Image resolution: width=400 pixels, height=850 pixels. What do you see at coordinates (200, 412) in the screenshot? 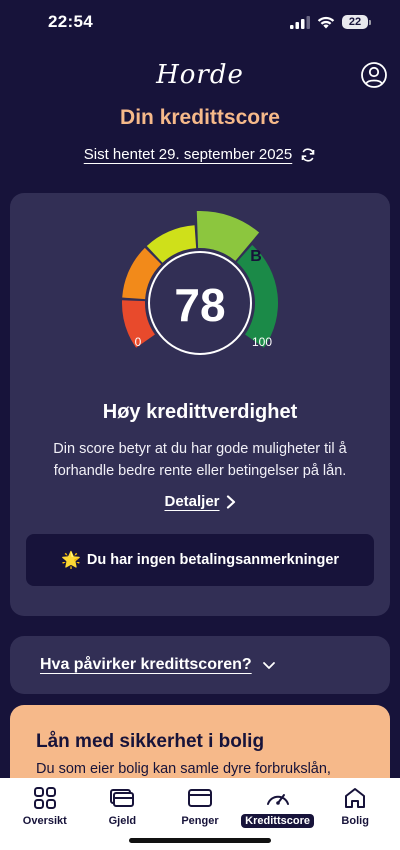
I see `score-heading: Høy kredittverdighet` at bounding box center [200, 412].